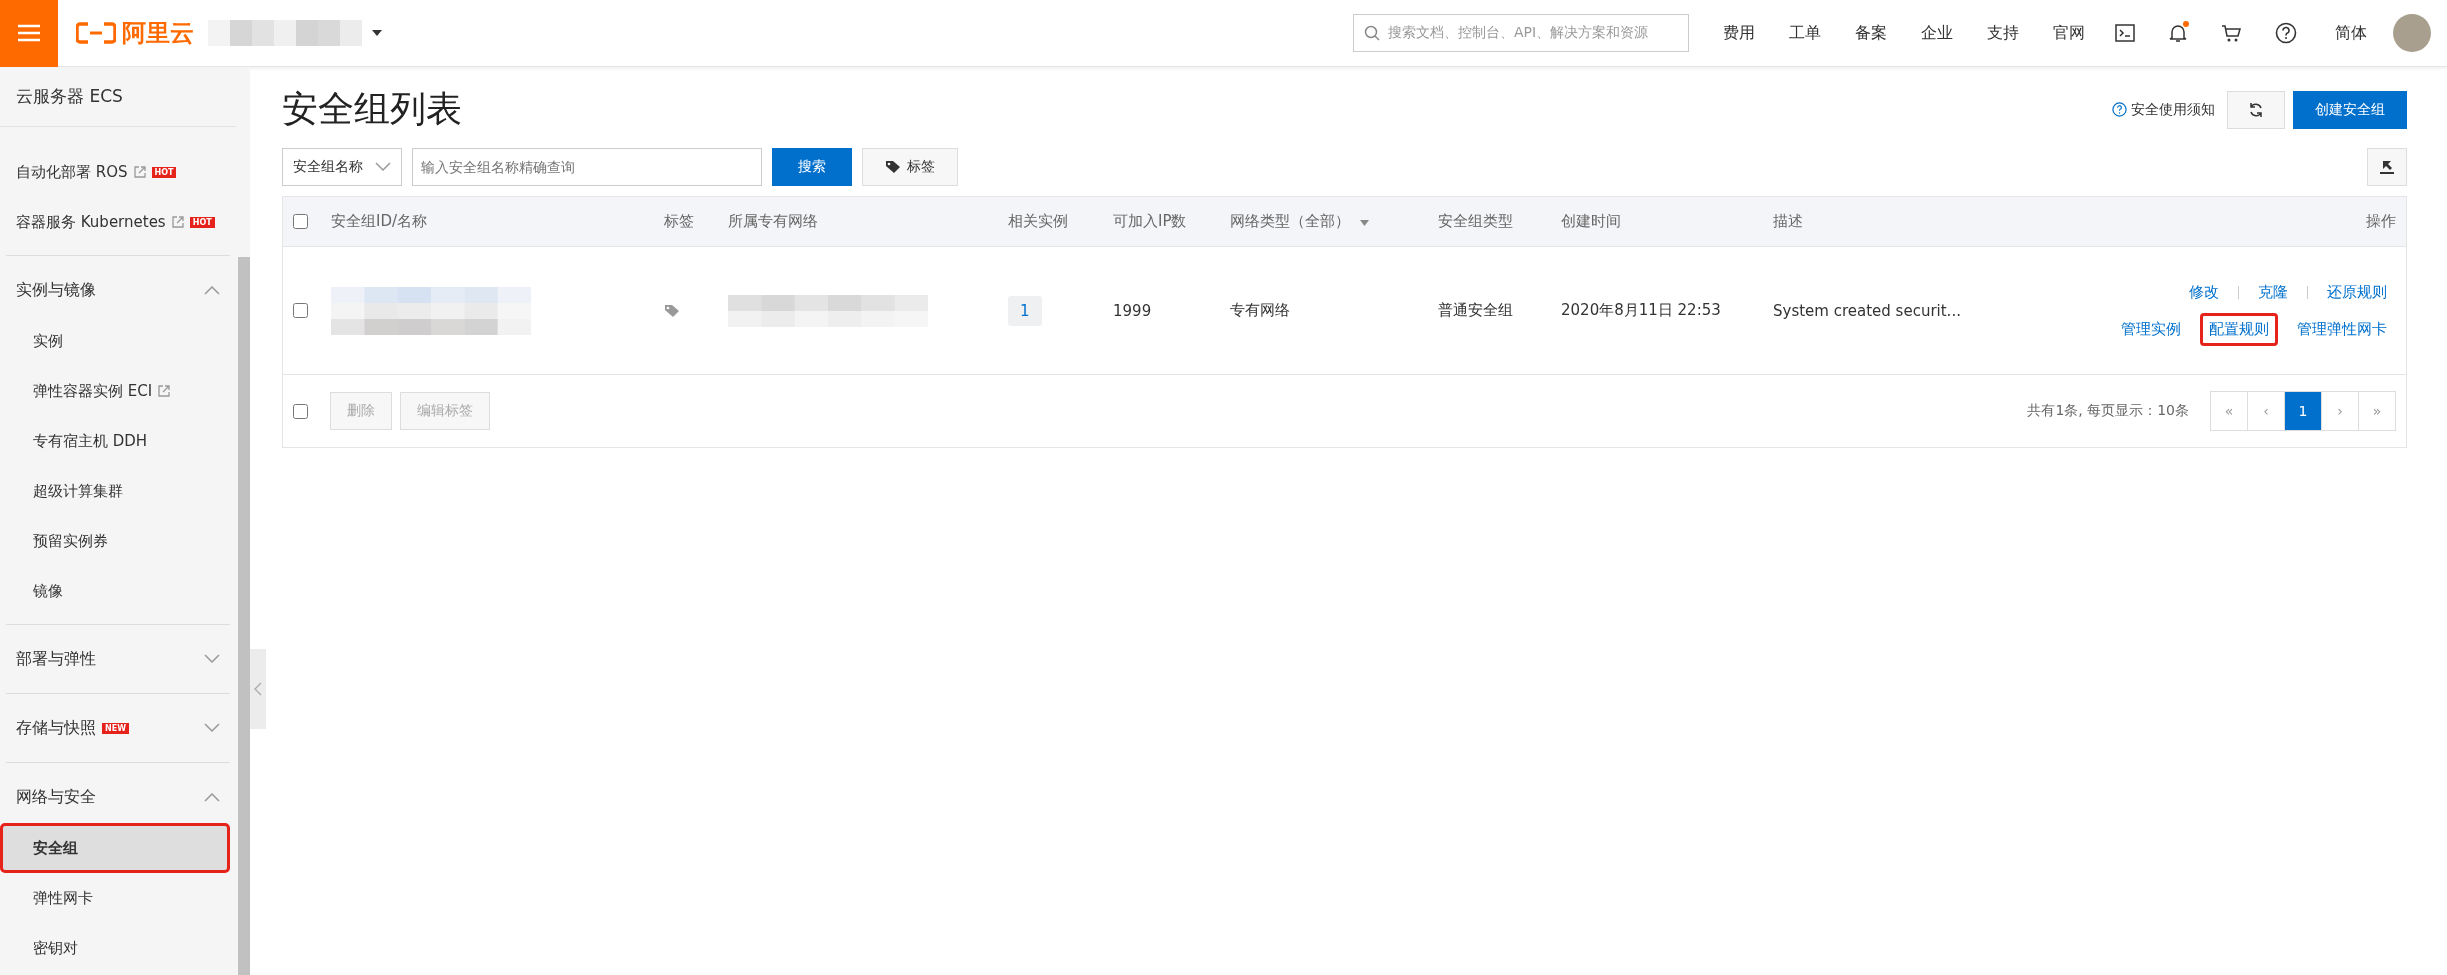 Image resolution: width=2447 pixels, height=975 pixels. What do you see at coordinates (300, 310) in the screenshot?
I see `row-checkbox` at bounding box center [300, 310].